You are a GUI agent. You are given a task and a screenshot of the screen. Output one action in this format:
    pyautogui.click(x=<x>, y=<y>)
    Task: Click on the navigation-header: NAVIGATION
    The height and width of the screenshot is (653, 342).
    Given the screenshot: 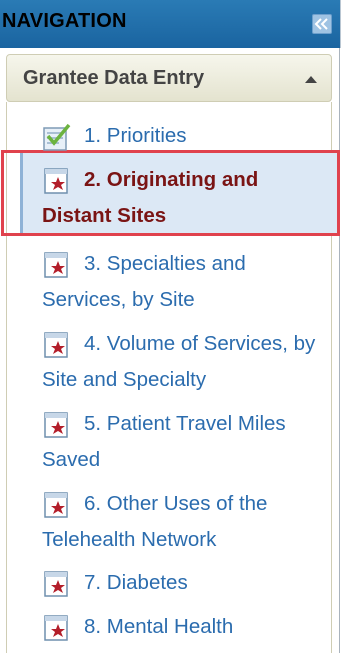 What is the action you would take?
    pyautogui.click(x=170, y=24)
    